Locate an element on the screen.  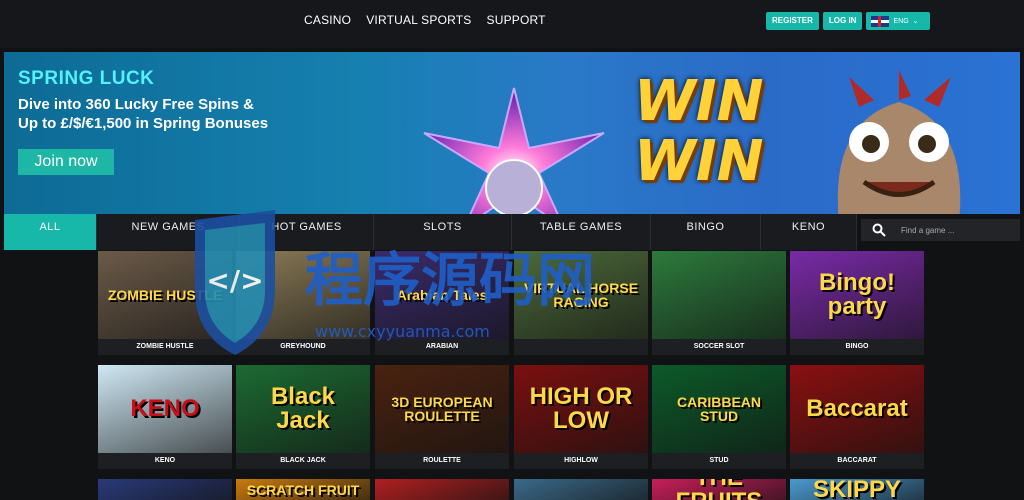
game-thumbnail: THE FRUITS is located at coordinates (719, 489).